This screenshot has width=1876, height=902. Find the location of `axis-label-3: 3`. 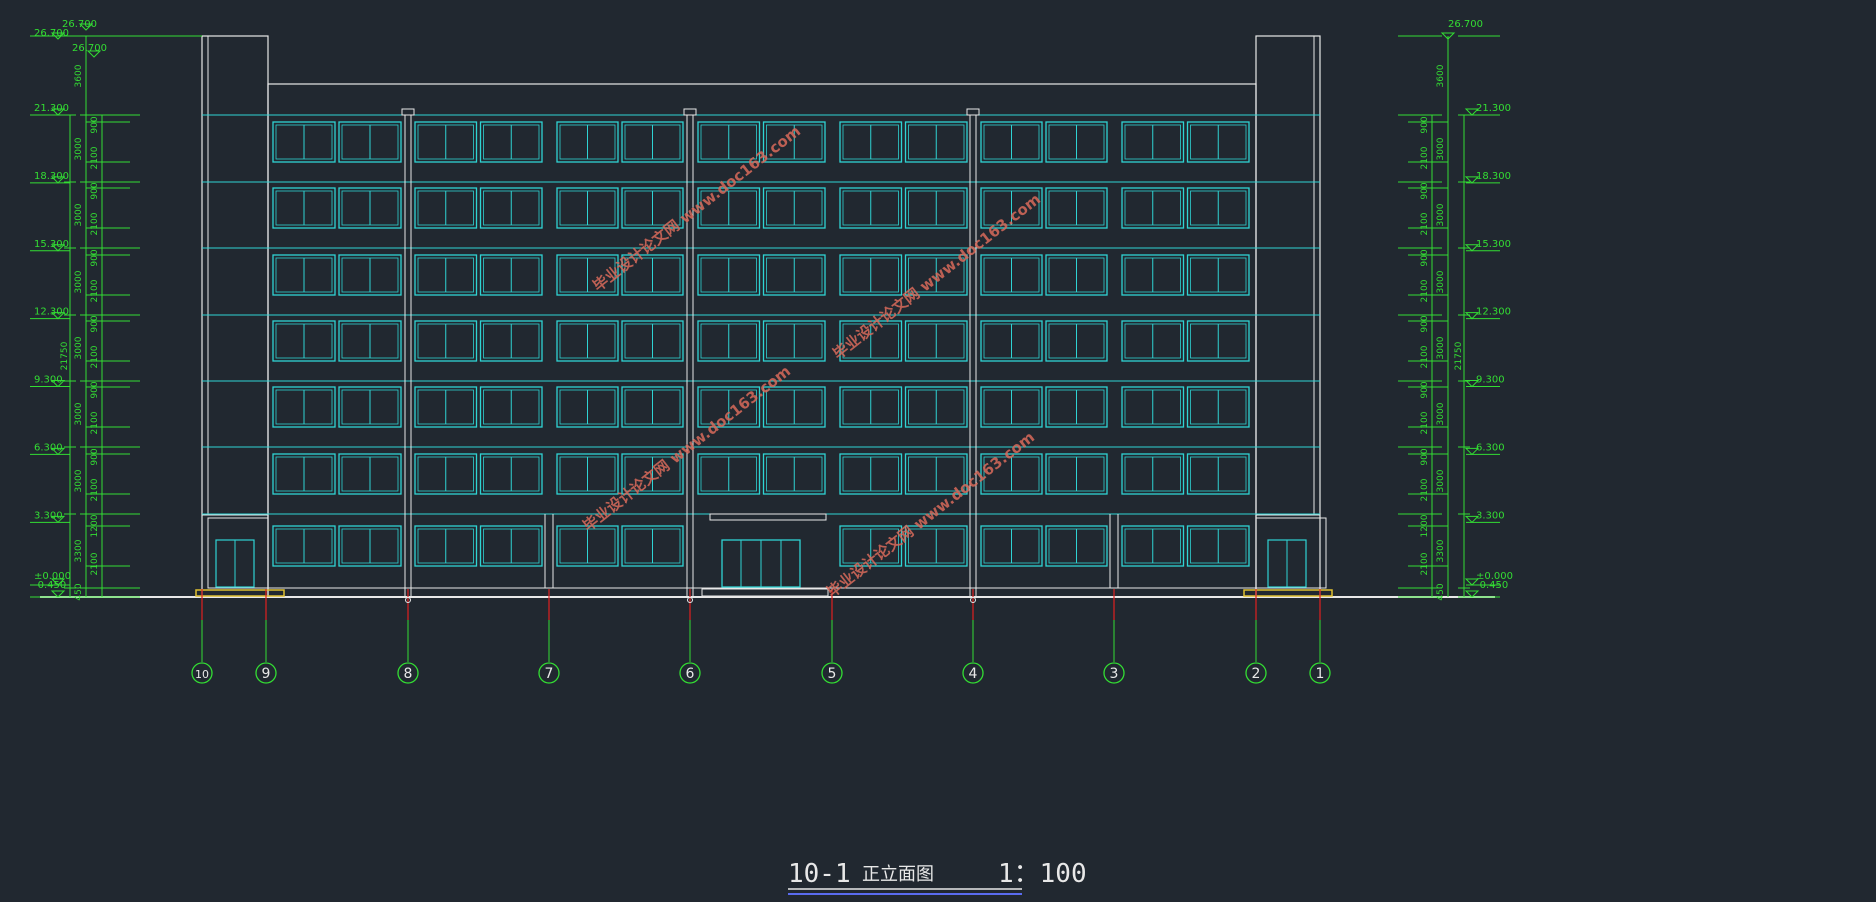

axis-label-3: 3 is located at coordinates (1114, 674).